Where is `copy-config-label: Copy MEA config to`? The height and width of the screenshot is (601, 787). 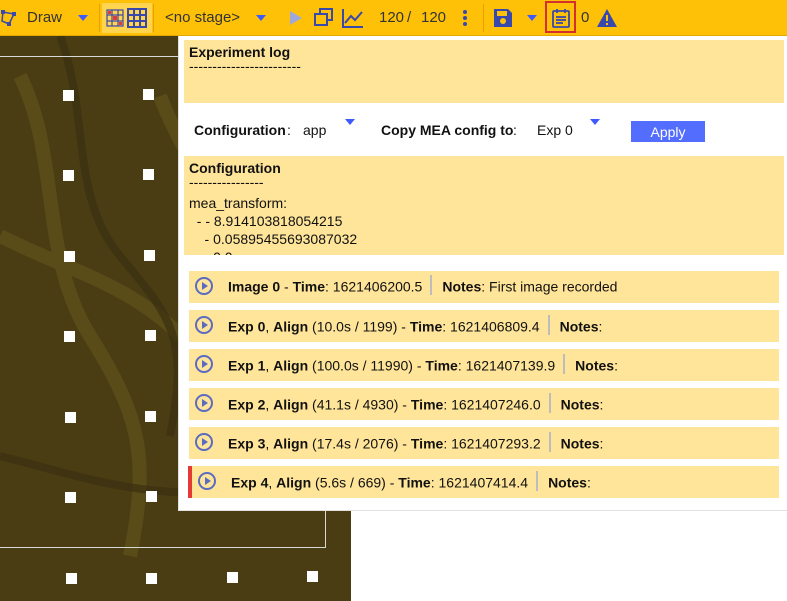 copy-config-label: Copy MEA config to is located at coordinates (447, 130).